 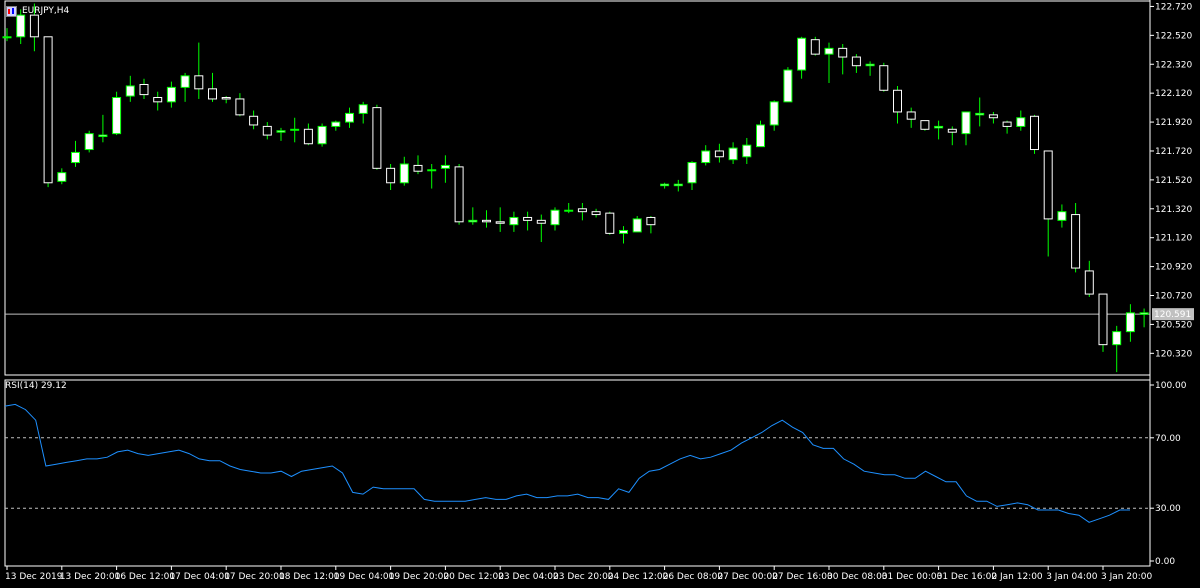 I want to click on time-tick-label: 19 Dec 04:00, so click(x=364, y=577).